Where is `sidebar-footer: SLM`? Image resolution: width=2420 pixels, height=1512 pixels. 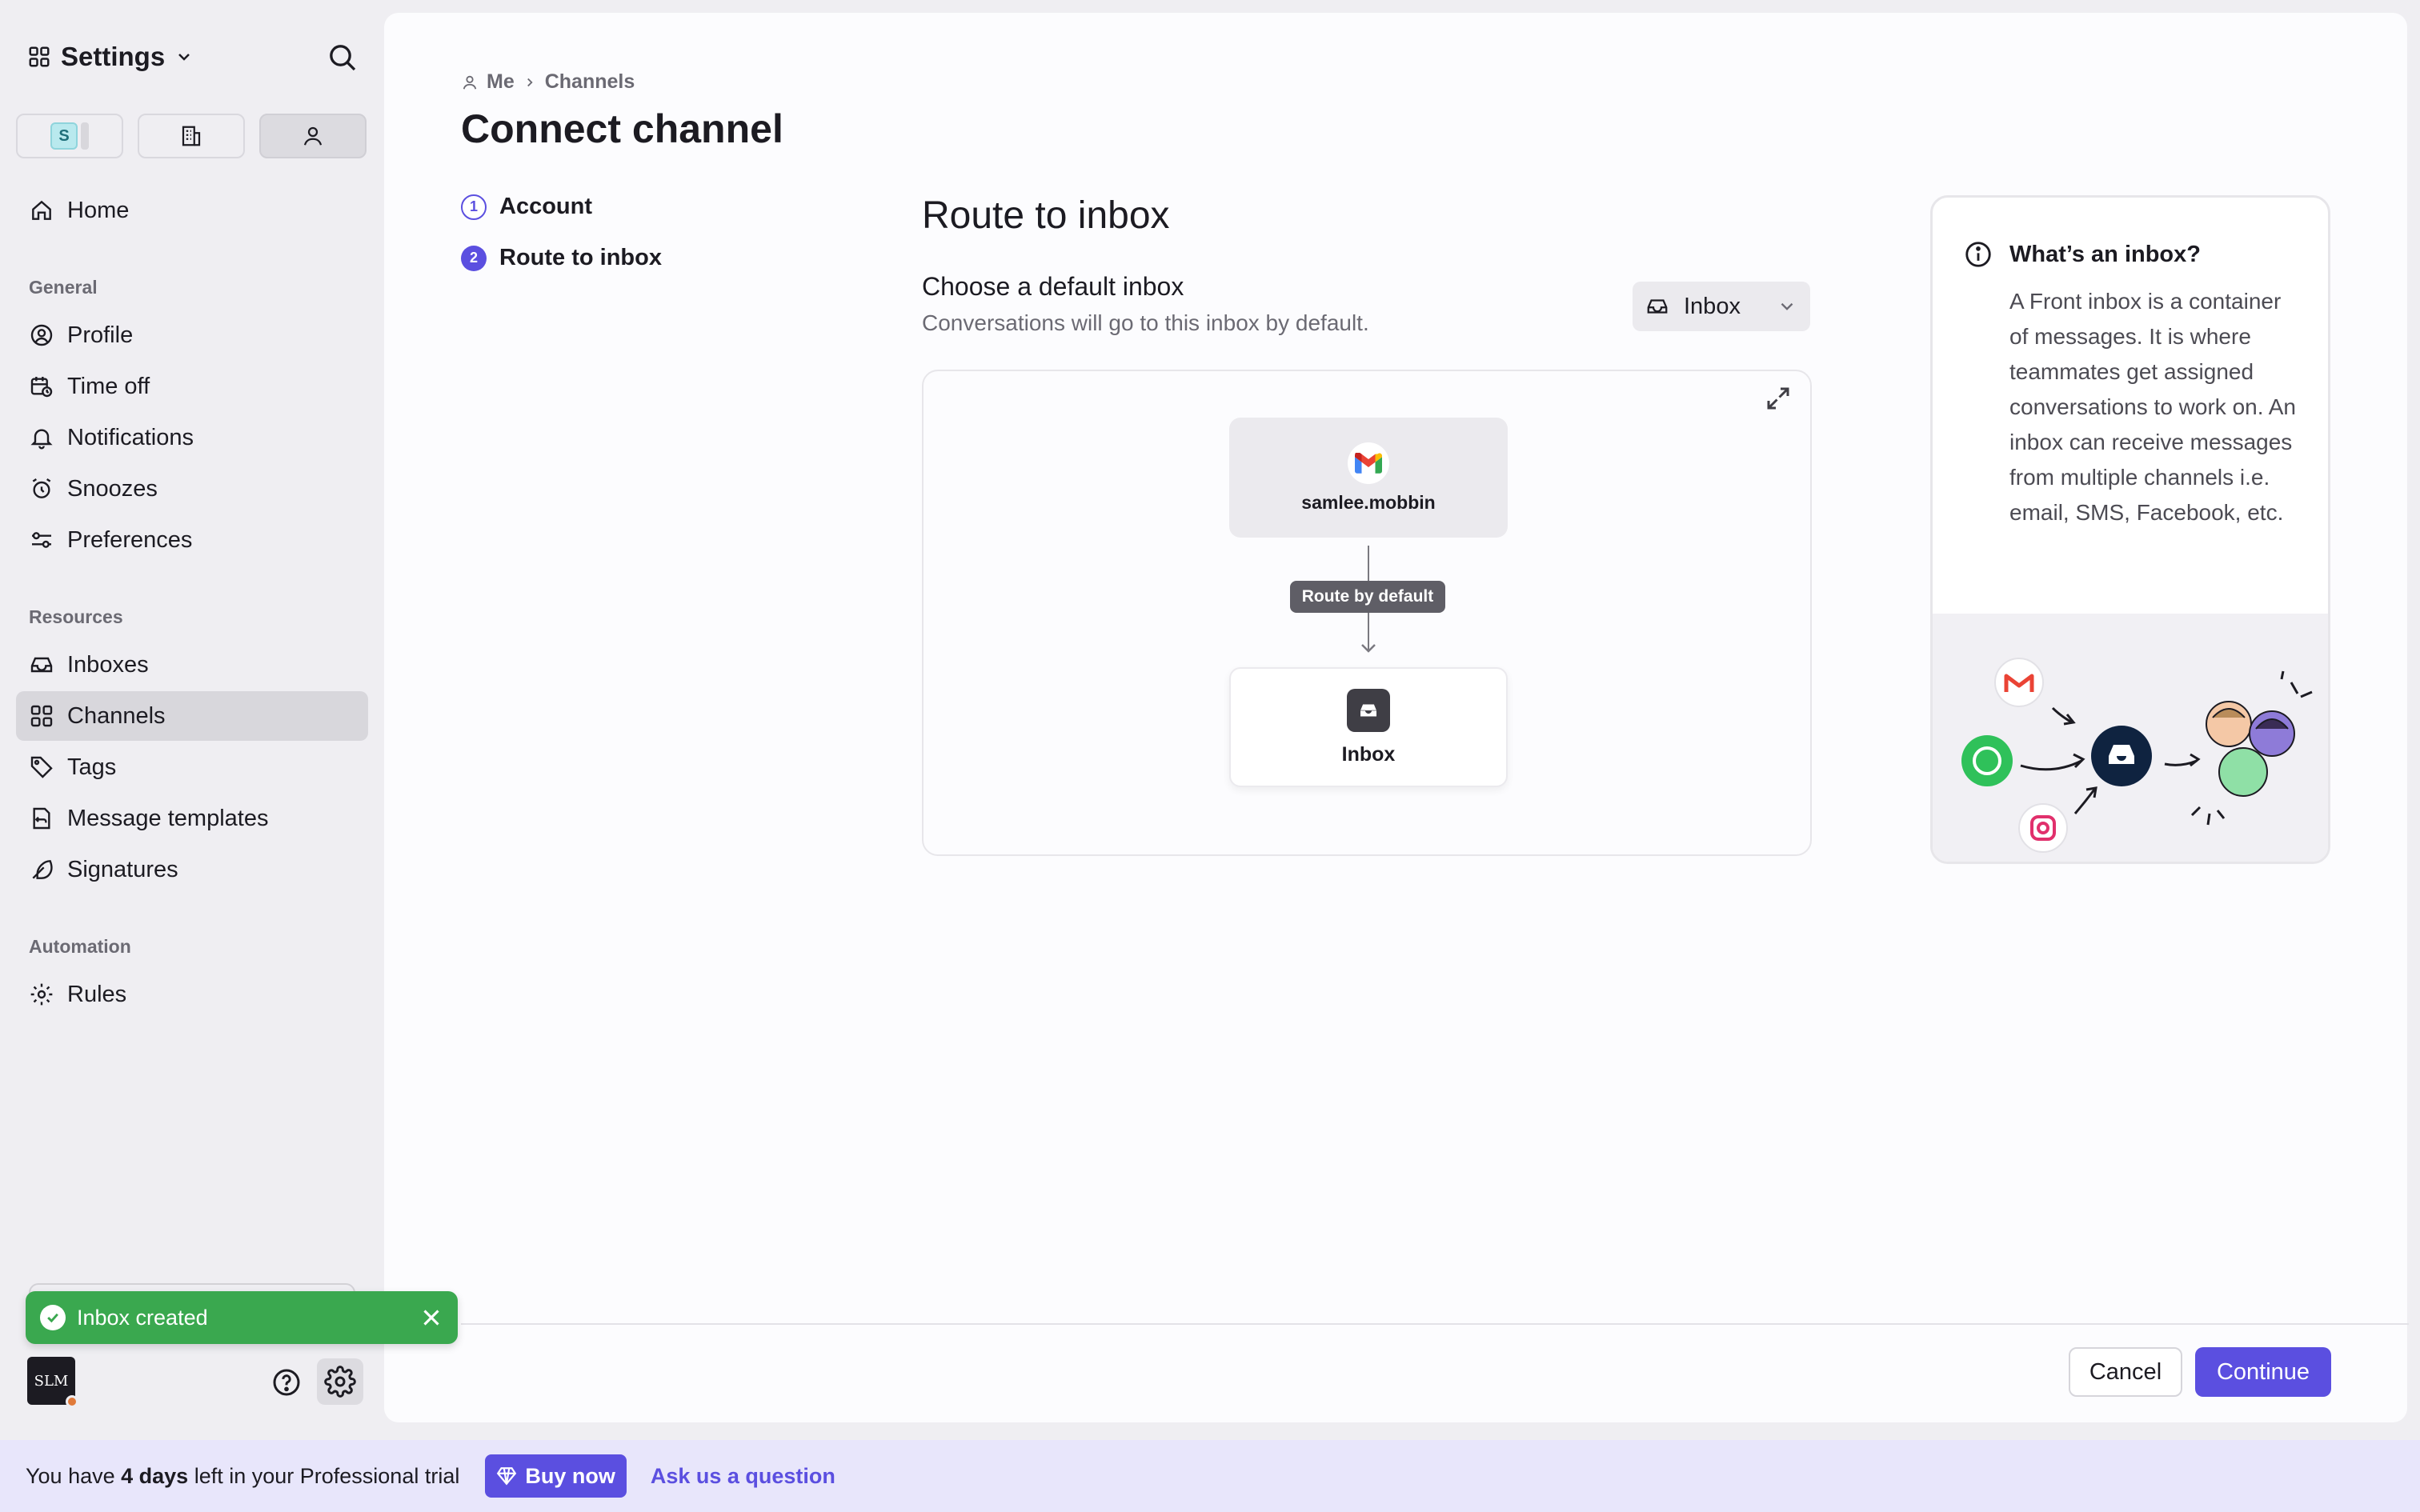 sidebar-footer: SLM is located at coordinates (195, 1382).